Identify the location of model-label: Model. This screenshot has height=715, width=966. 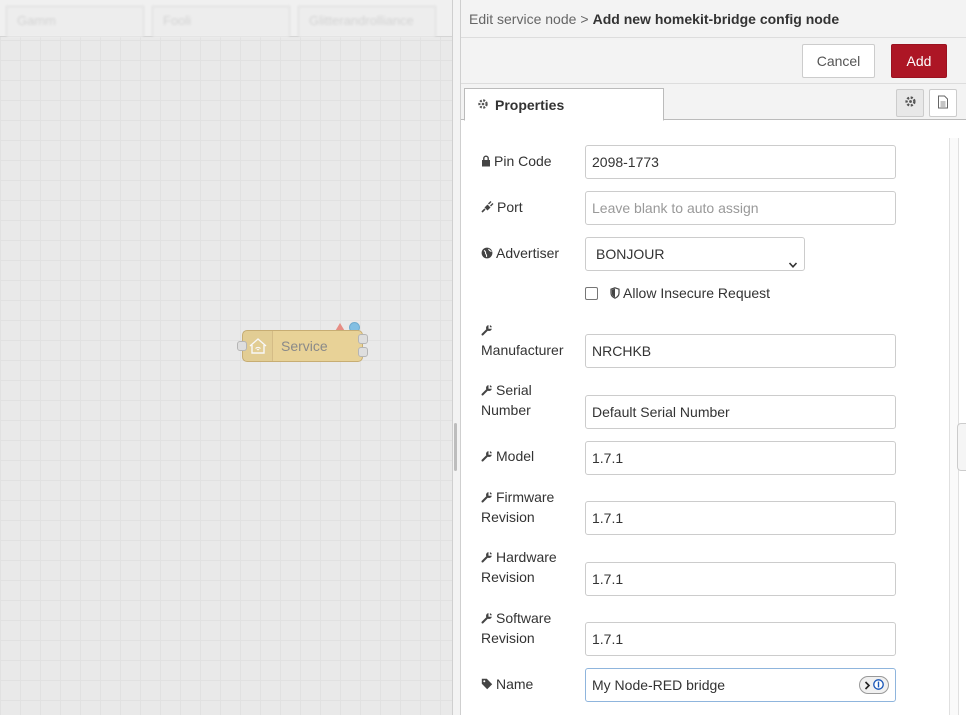
(529, 456).